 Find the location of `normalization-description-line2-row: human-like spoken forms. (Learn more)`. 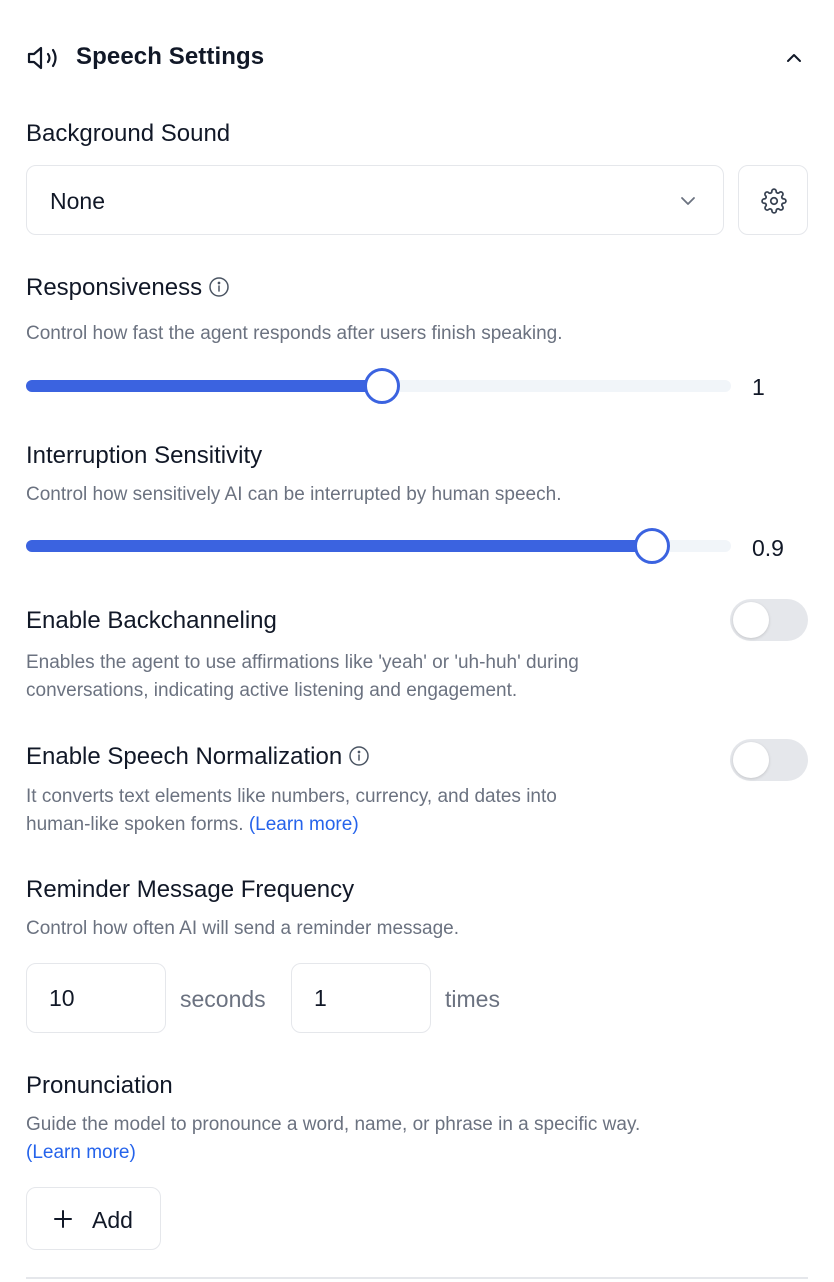

normalization-description-line2-row: human-like spoken forms. (Learn more) is located at coordinates (291, 825).